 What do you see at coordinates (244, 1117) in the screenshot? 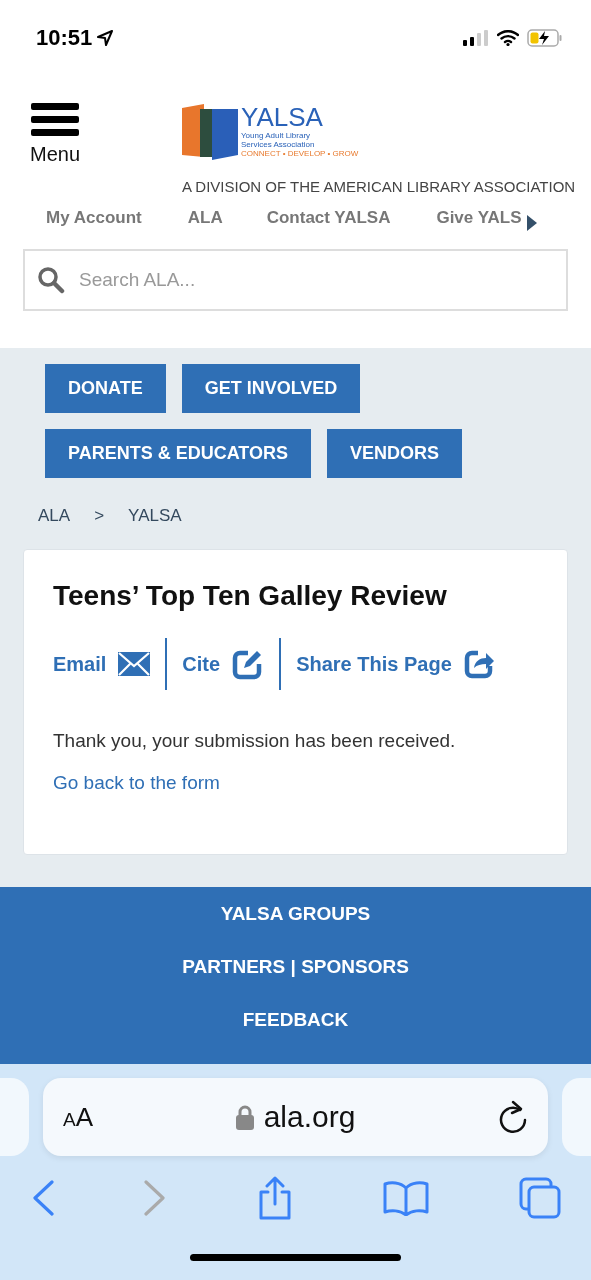
I see `lock-icon` at bounding box center [244, 1117].